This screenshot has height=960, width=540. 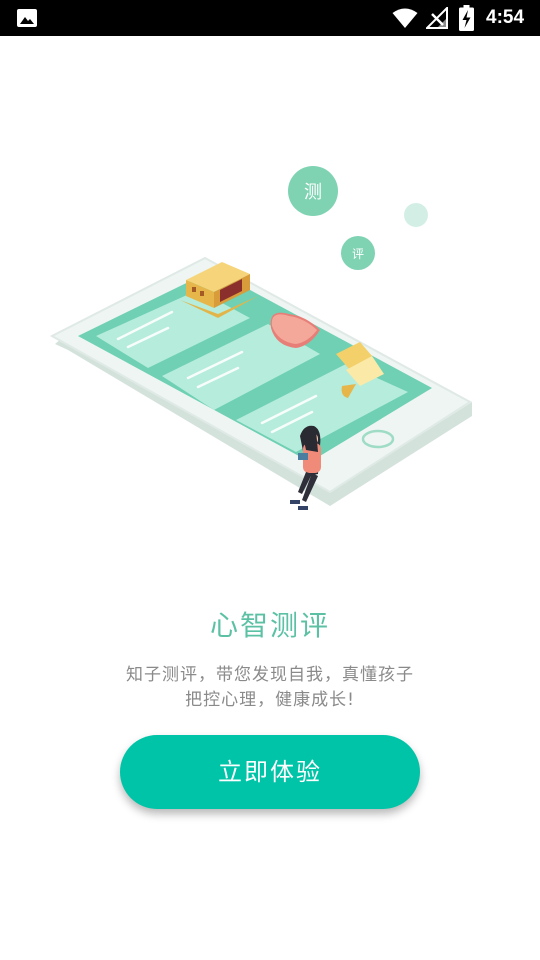 What do you see at coordinates (269, 625) in the screenshot?
I see `page-title: 心智测评` at bounding box center [269, 625].